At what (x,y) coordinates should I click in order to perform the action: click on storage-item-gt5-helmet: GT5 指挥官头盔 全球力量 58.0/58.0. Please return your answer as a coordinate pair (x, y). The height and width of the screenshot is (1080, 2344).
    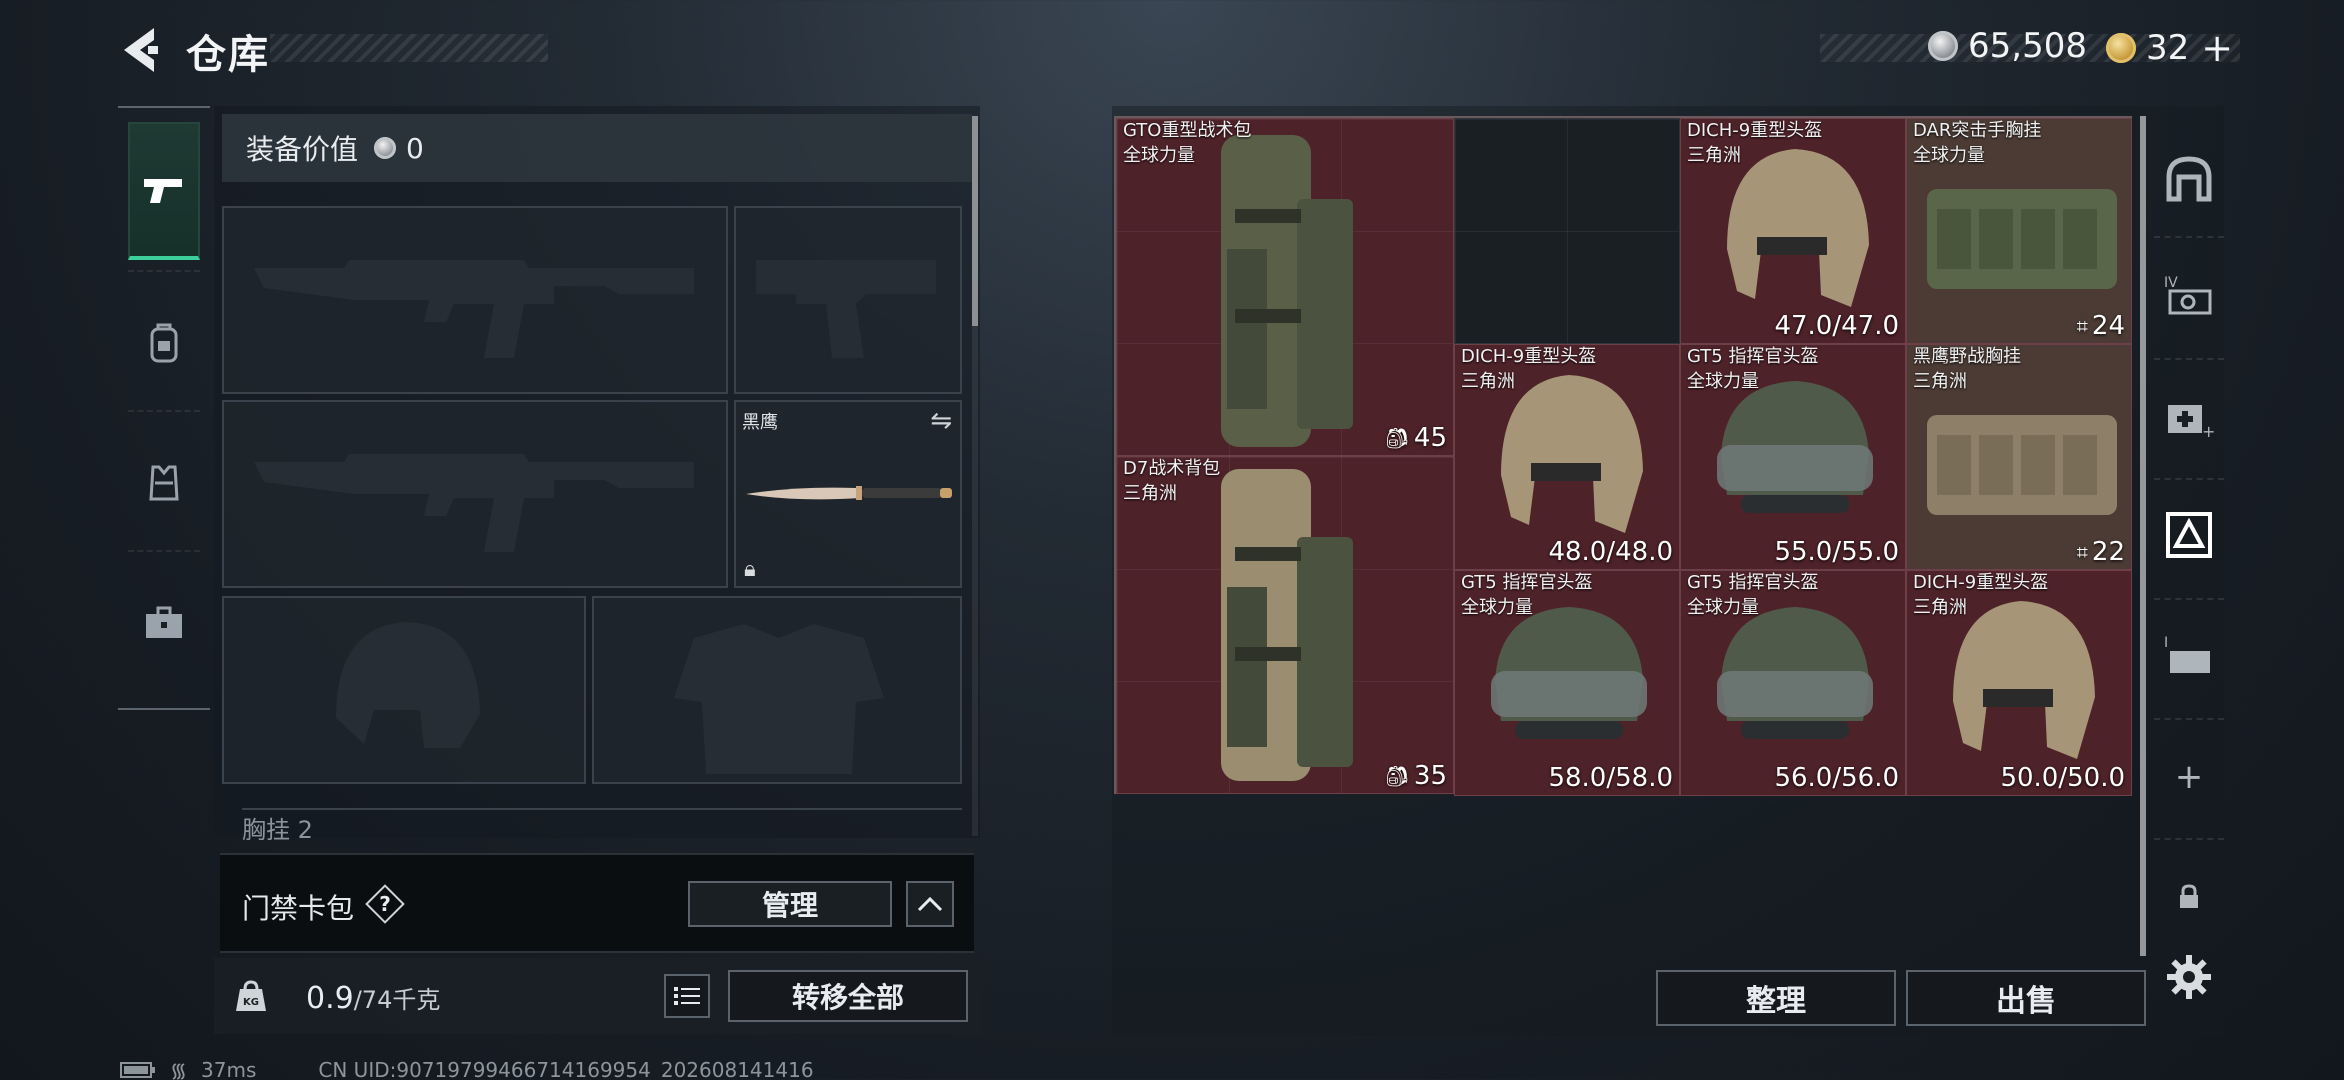
    Looking at the image, I should click on (1567, 683).